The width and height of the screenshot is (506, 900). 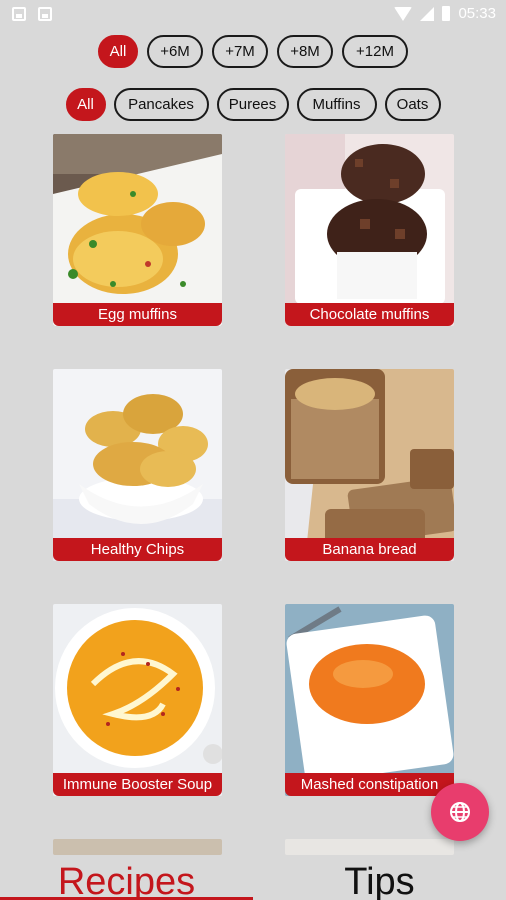 What do you see at coordinates (137, 549) in the screenshot?
I see `recipe-title: Healthy Chips` at bounding box center [137, 549].